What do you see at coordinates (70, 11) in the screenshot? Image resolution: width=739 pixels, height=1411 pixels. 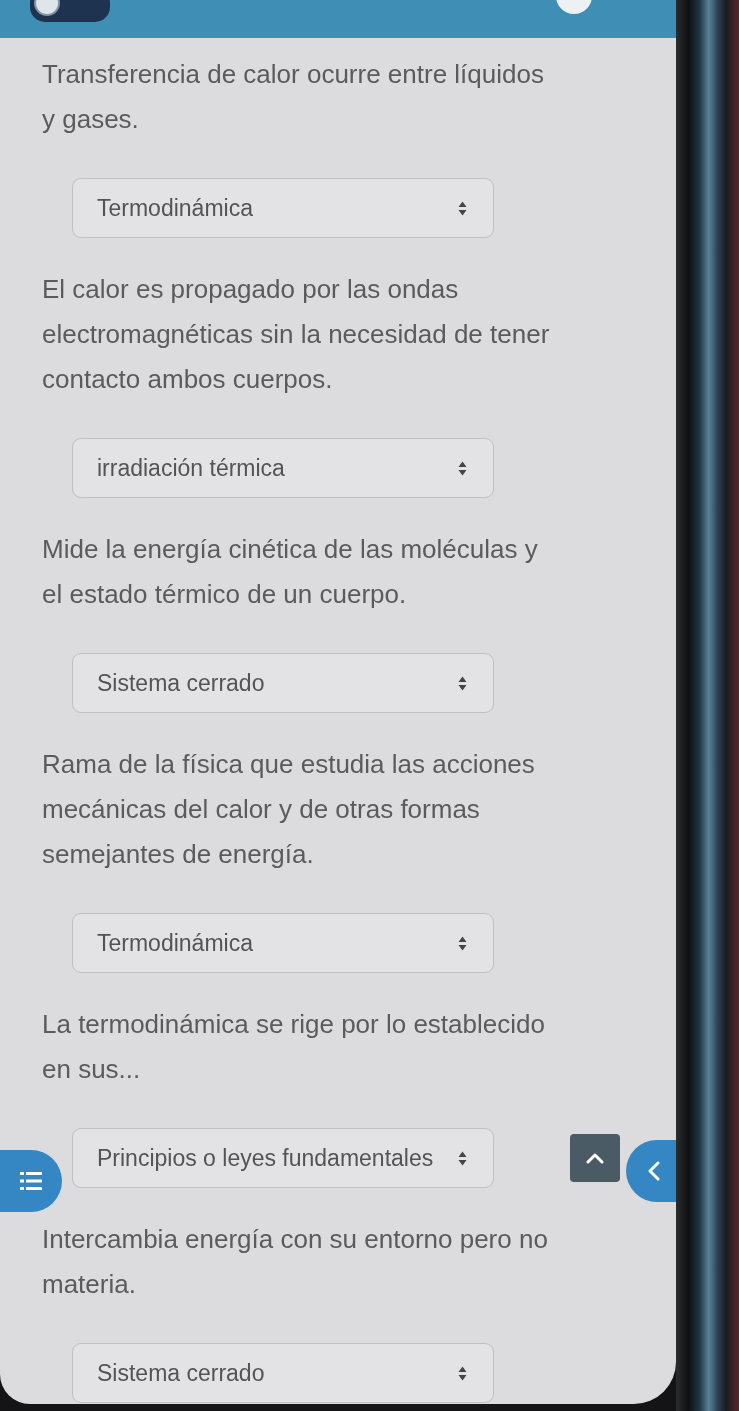 I see `logo-icon` at bounding box center [70, 11].